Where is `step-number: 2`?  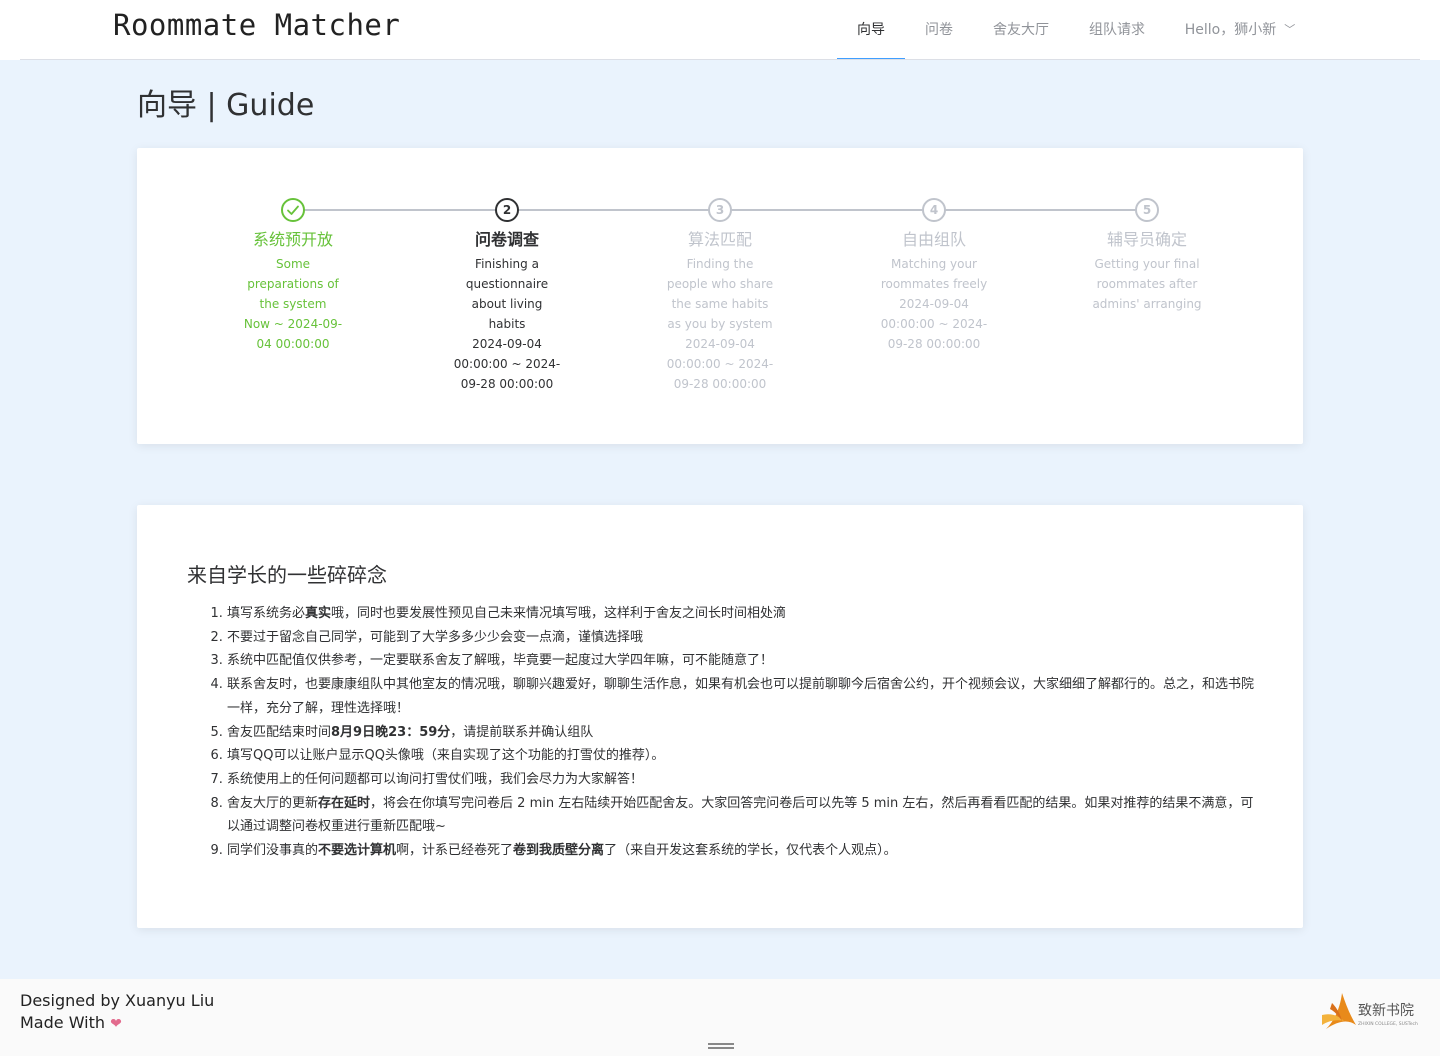 step-number: 2 is located at coordinates (507, 210).